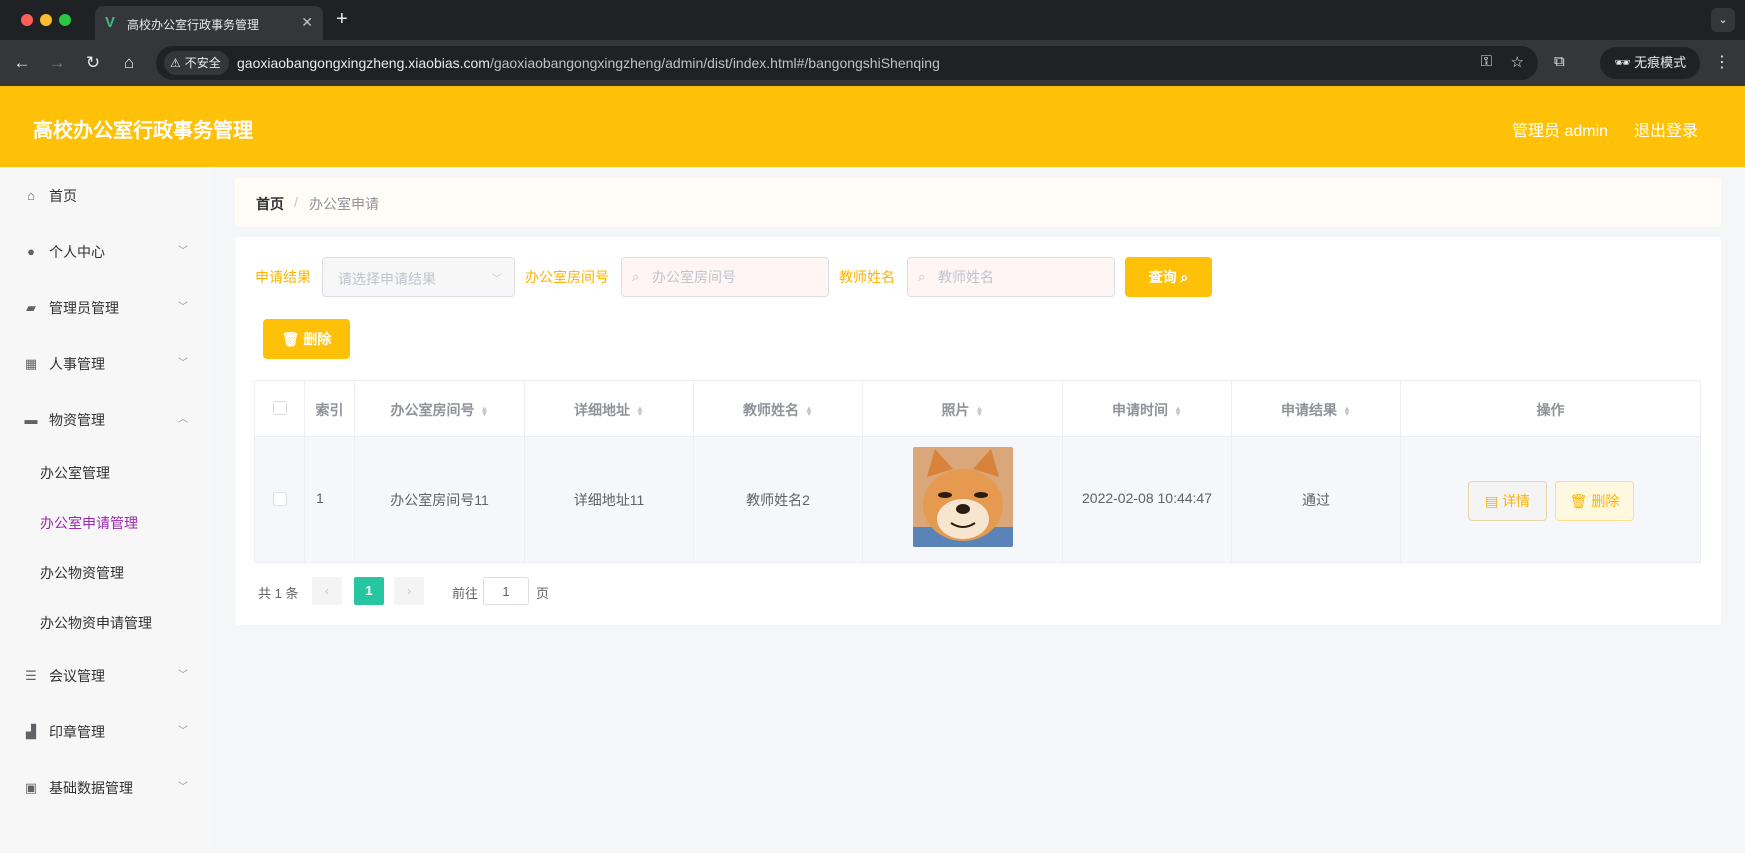  I want to click on table-cell: 详细地址11, so click(609, 499).